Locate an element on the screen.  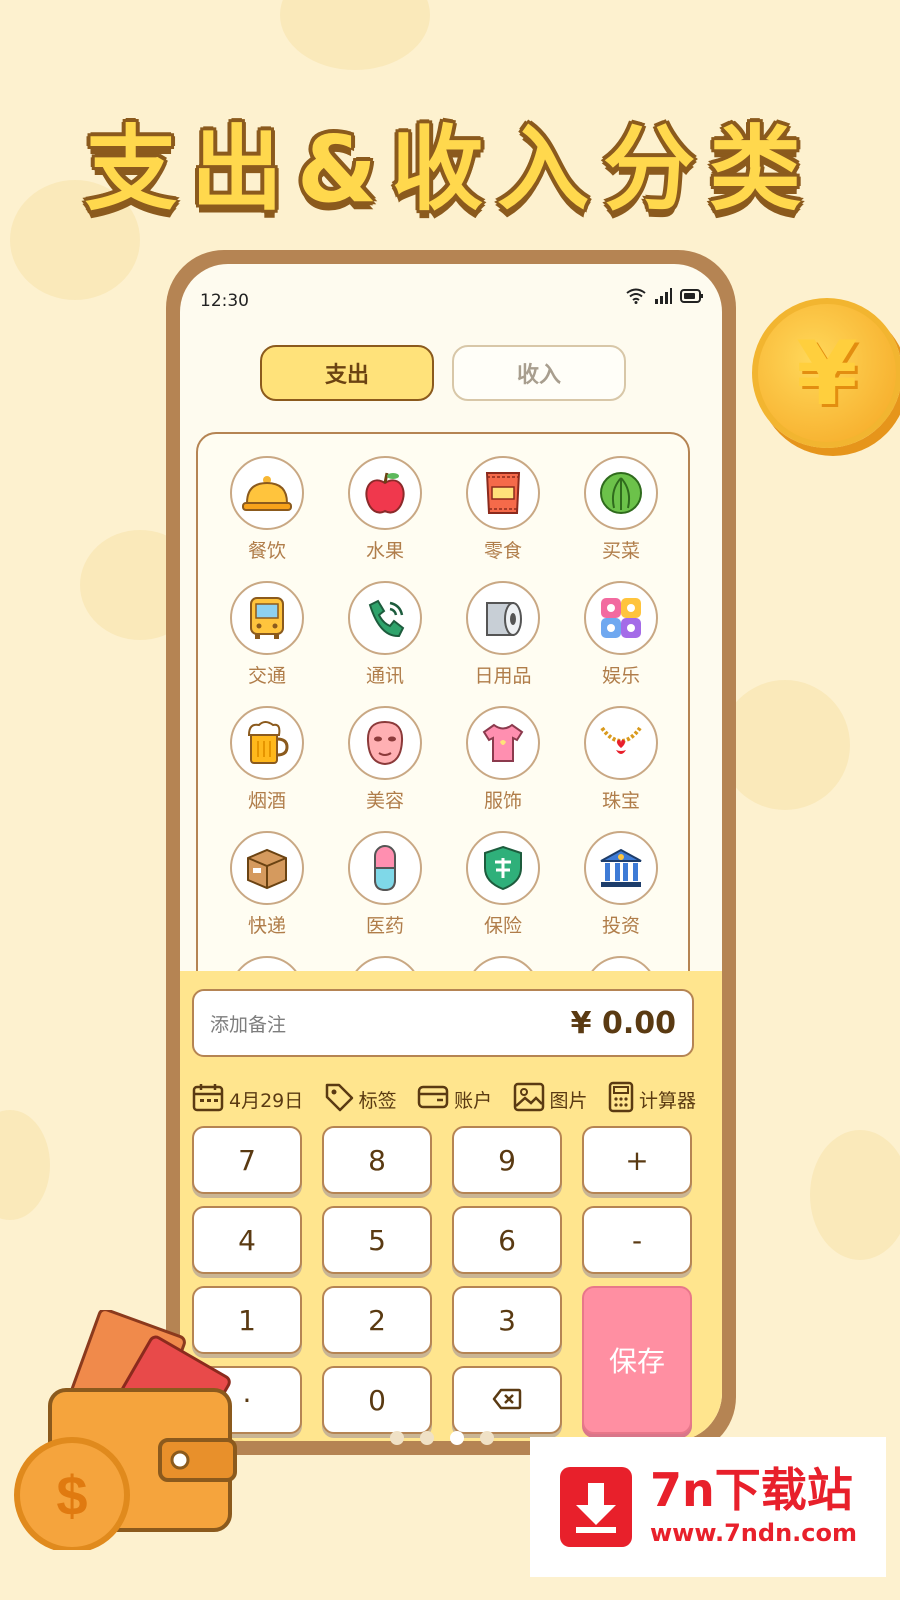
account-label: 账户 is located at coordinates (473, 1101).